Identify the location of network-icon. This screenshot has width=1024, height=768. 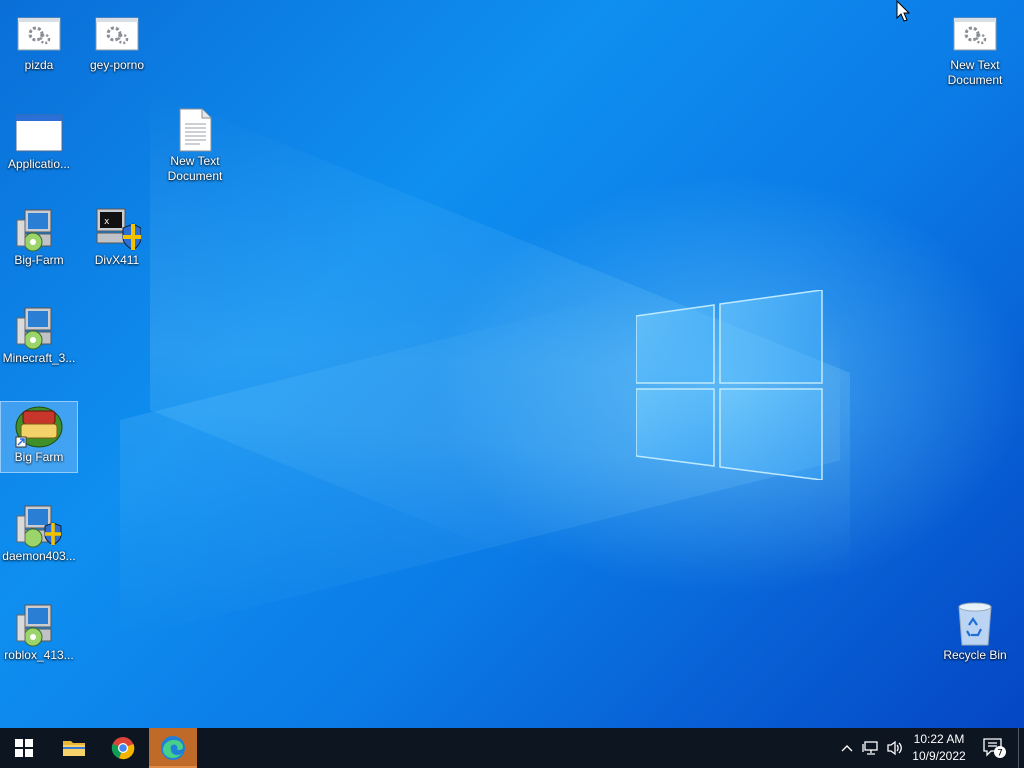
(870, 748).